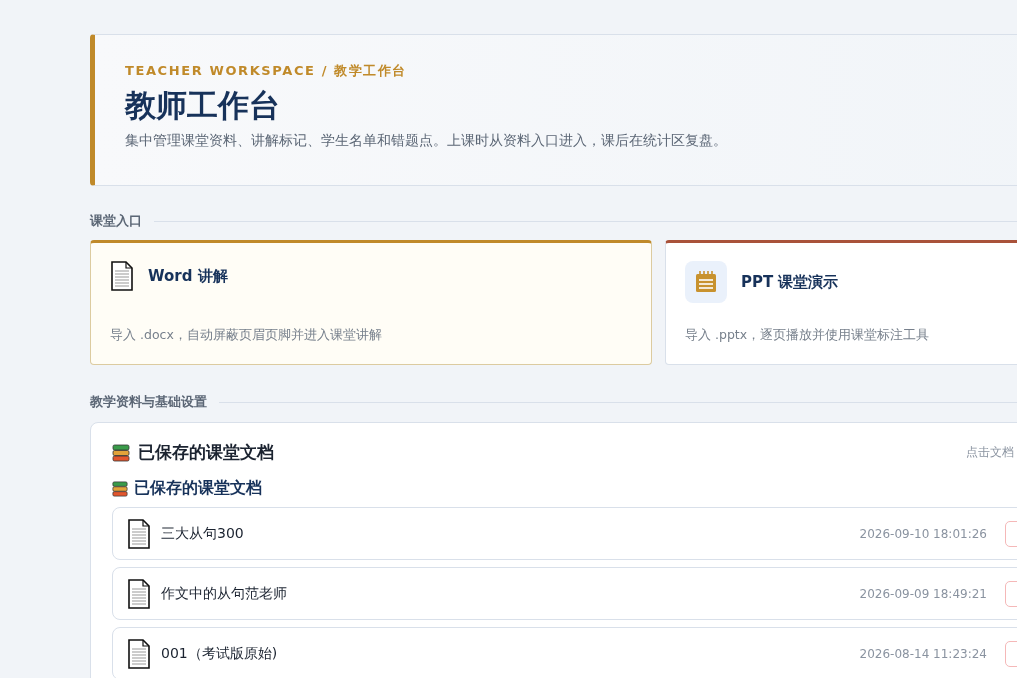 Image resolution: width=1017 pixels, height=678 pixels. Describe the element at coordinates (841, 302) in the screenshot. I see `entry-card: PPT 课堂演示 导入 .pptx，逐页播放并使用课堂标注工具` at that location.